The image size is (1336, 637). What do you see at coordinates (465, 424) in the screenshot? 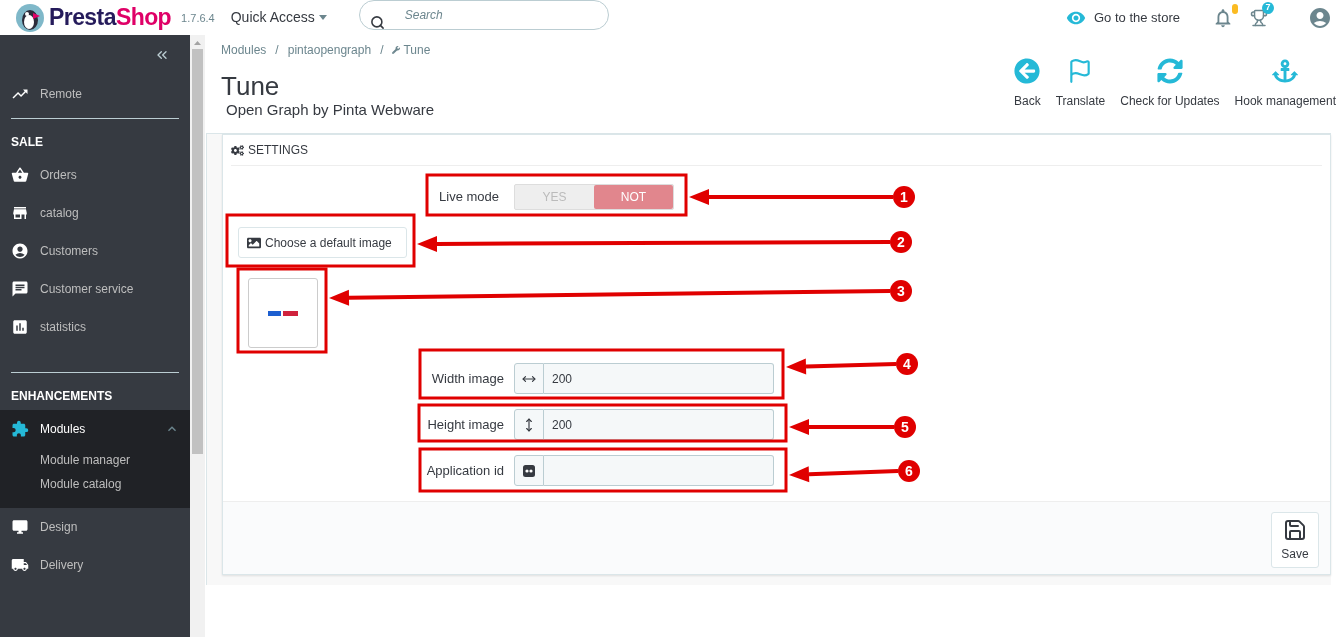
I see `field-label: Height image` at bounding box center [465, 424].